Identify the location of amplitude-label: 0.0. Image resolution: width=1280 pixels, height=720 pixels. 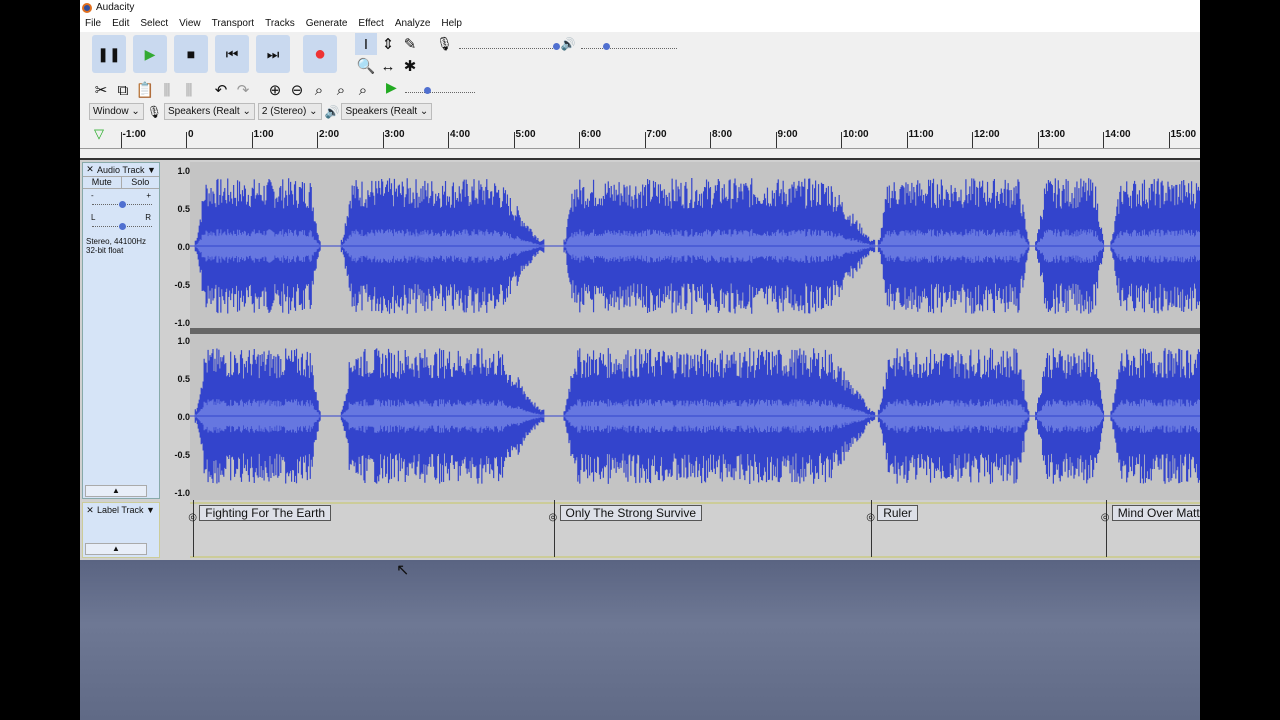
(183, 247).